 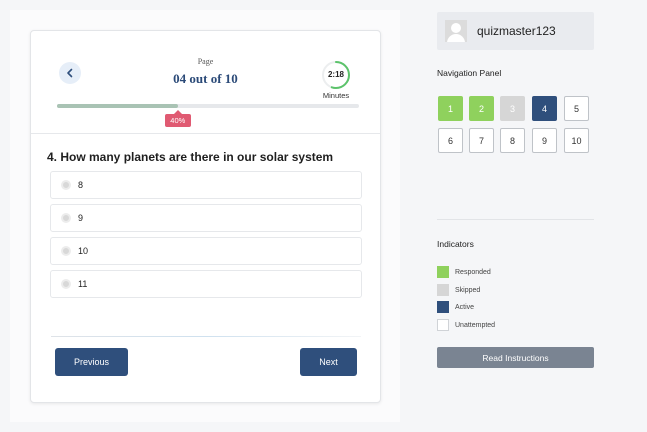 I want to click on option-4: 11, so click(x=206, y=284).